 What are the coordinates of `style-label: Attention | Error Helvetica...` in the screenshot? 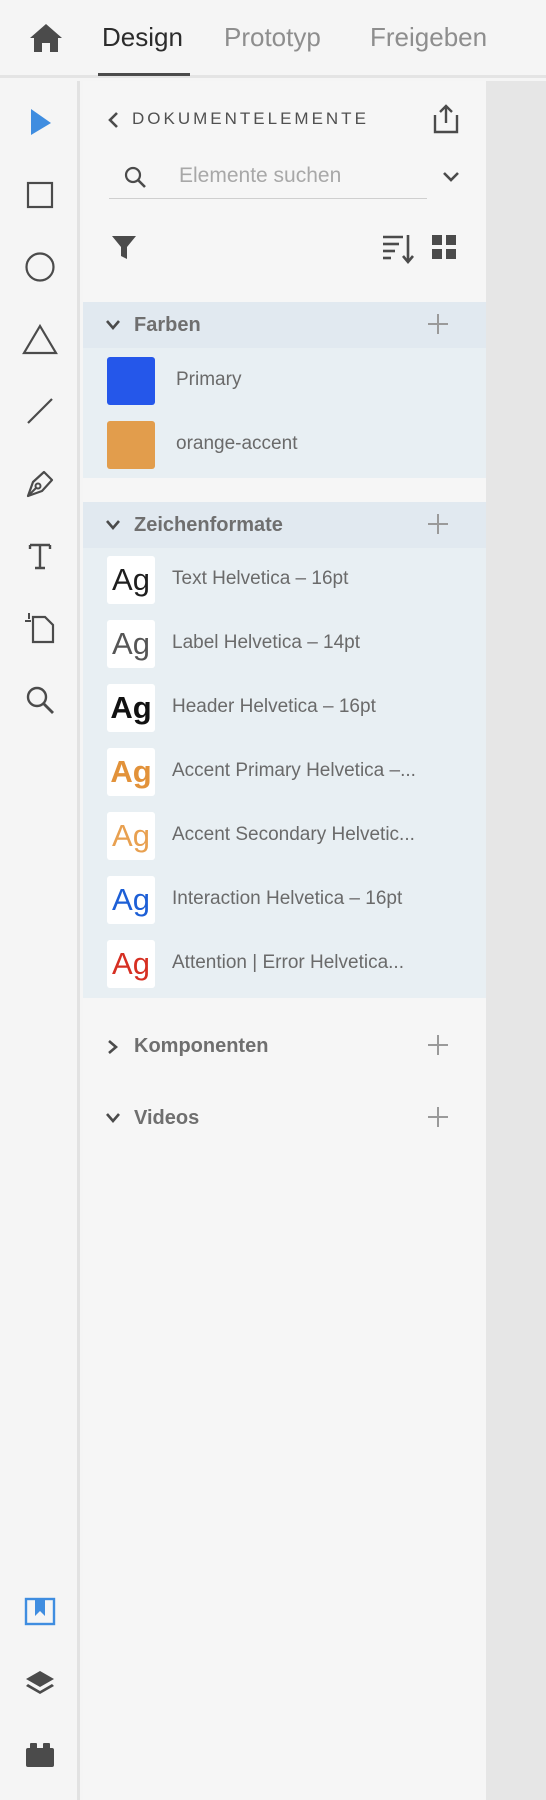 It's located at (288, 962).